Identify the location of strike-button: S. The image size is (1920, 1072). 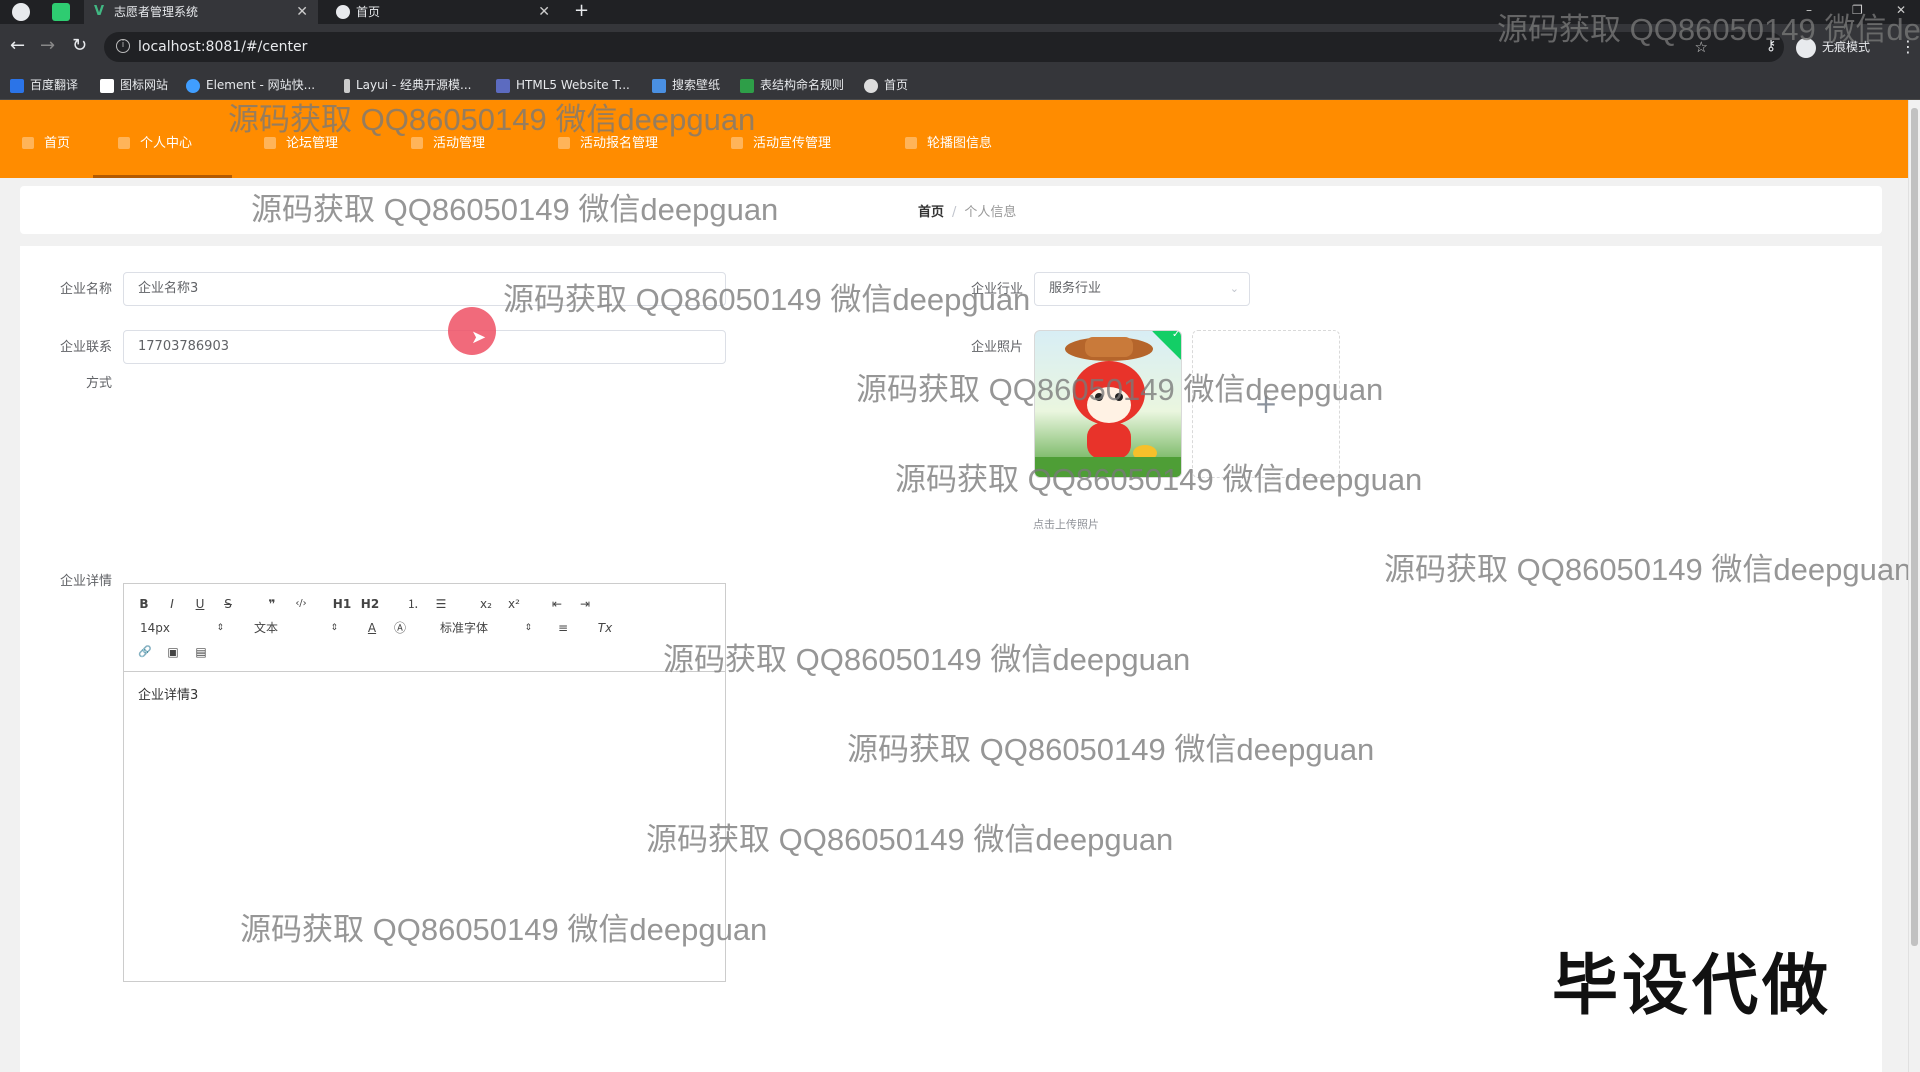
(228, 604).